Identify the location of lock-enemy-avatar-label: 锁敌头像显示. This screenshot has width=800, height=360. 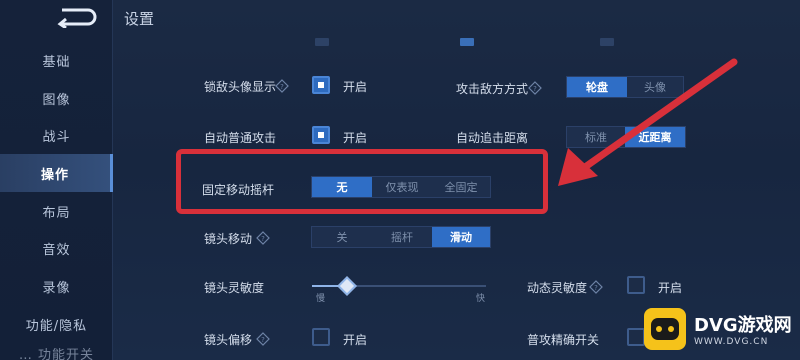
(240, 87).